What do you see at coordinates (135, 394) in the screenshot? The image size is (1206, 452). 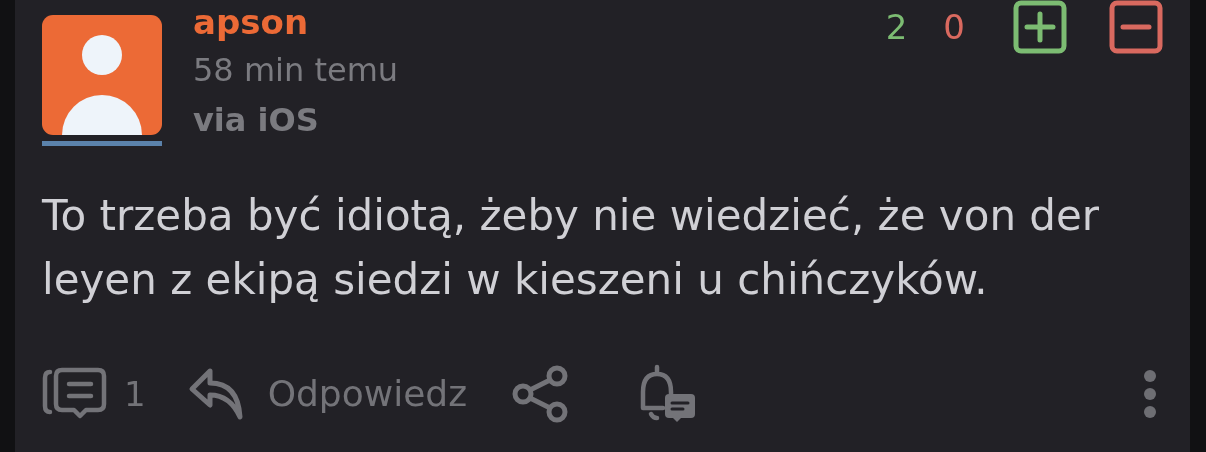 I see `comment-count: 1` at bounding box center [135, 394].